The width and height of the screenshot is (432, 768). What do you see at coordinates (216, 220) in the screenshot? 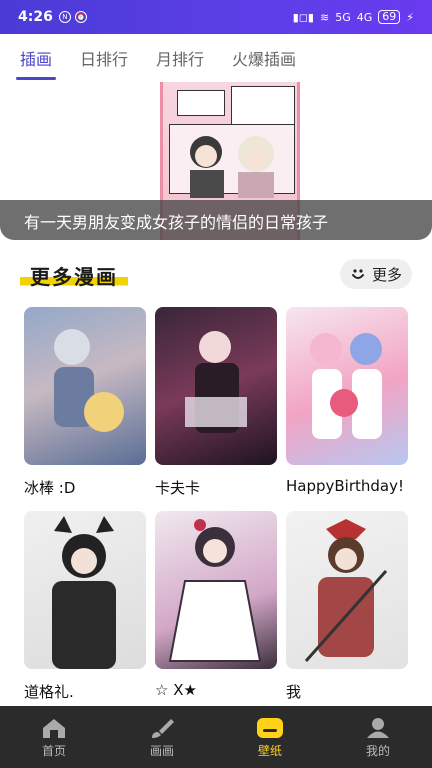
I see `banner-caption: 有一天男朋友变成女孩子的情侣的日常孩子` at bounding box center [216, 220].